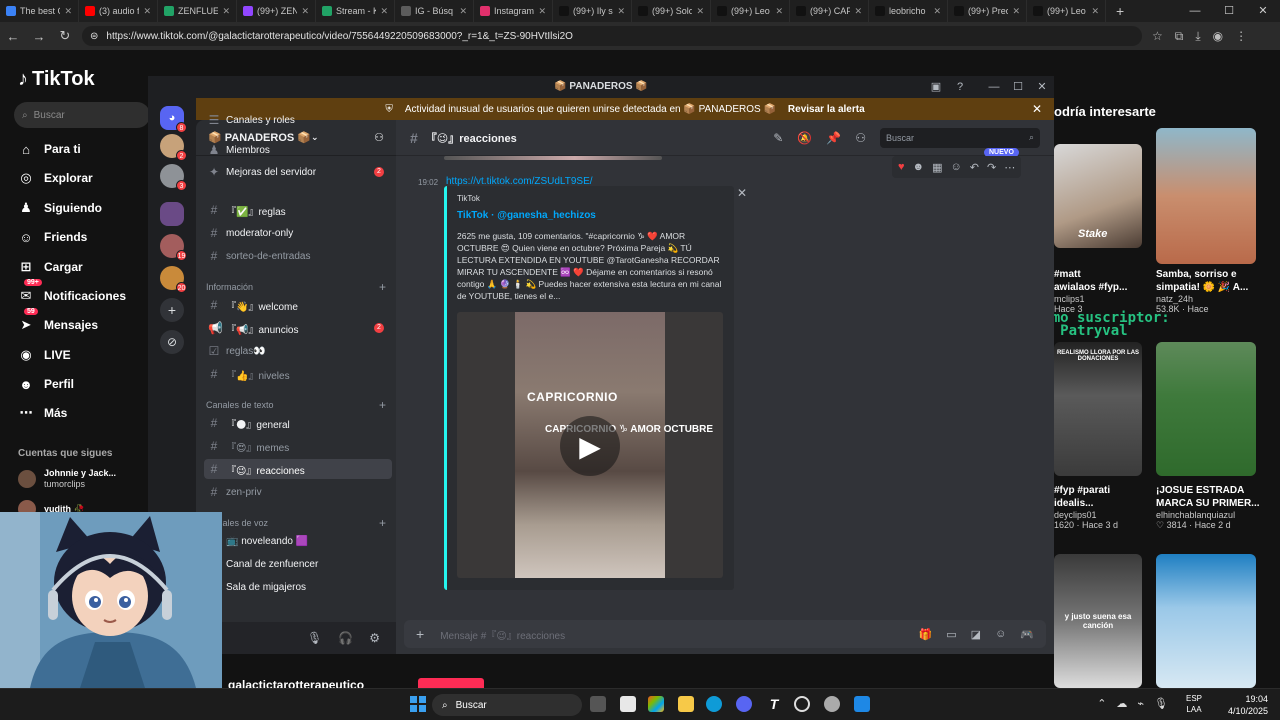 The width and height of the screenshot is (1280, 720). What do you see at coordinates (919, 167) in the screenshot?
I see `emoji-reaction-icon: ☻` at bounding box center [919, 167].